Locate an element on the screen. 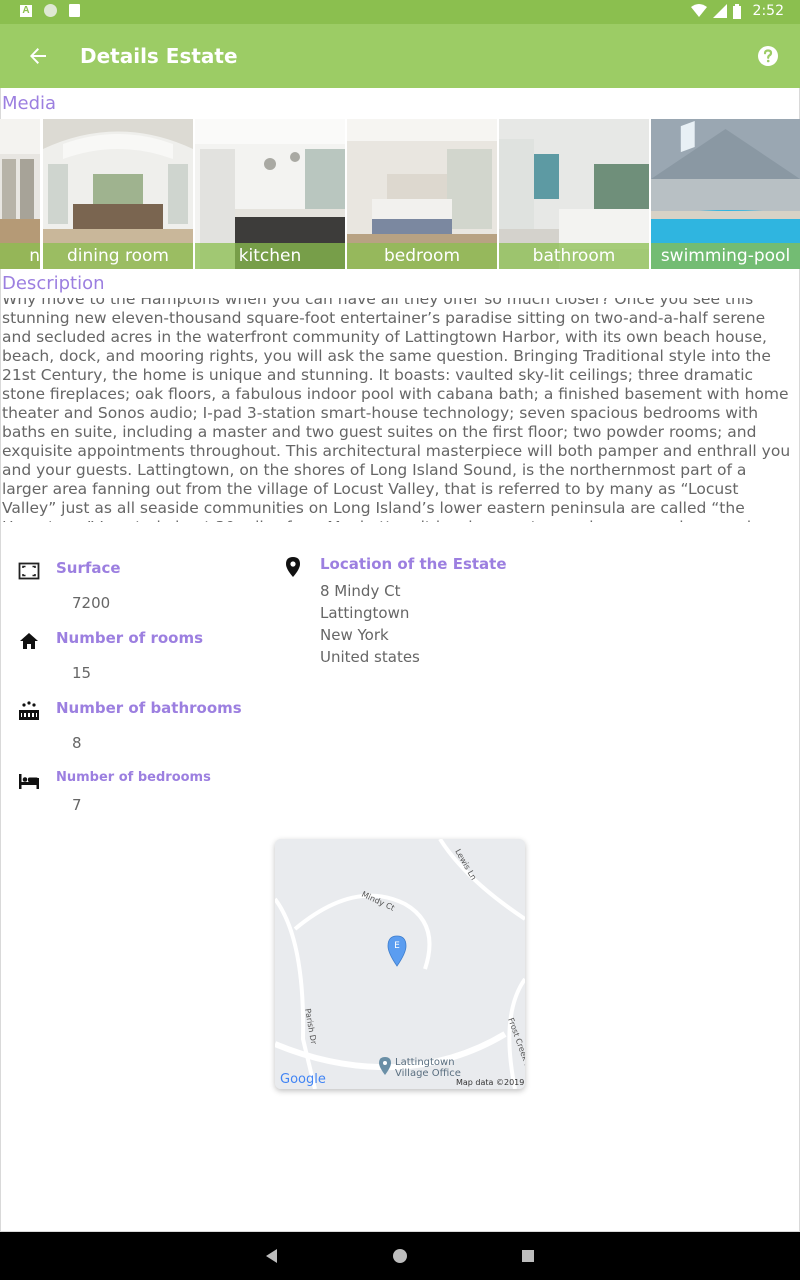 This screenshot has width=800, height=1280. poi-label-line2: Village Office is located at coordinates (428, 1073).